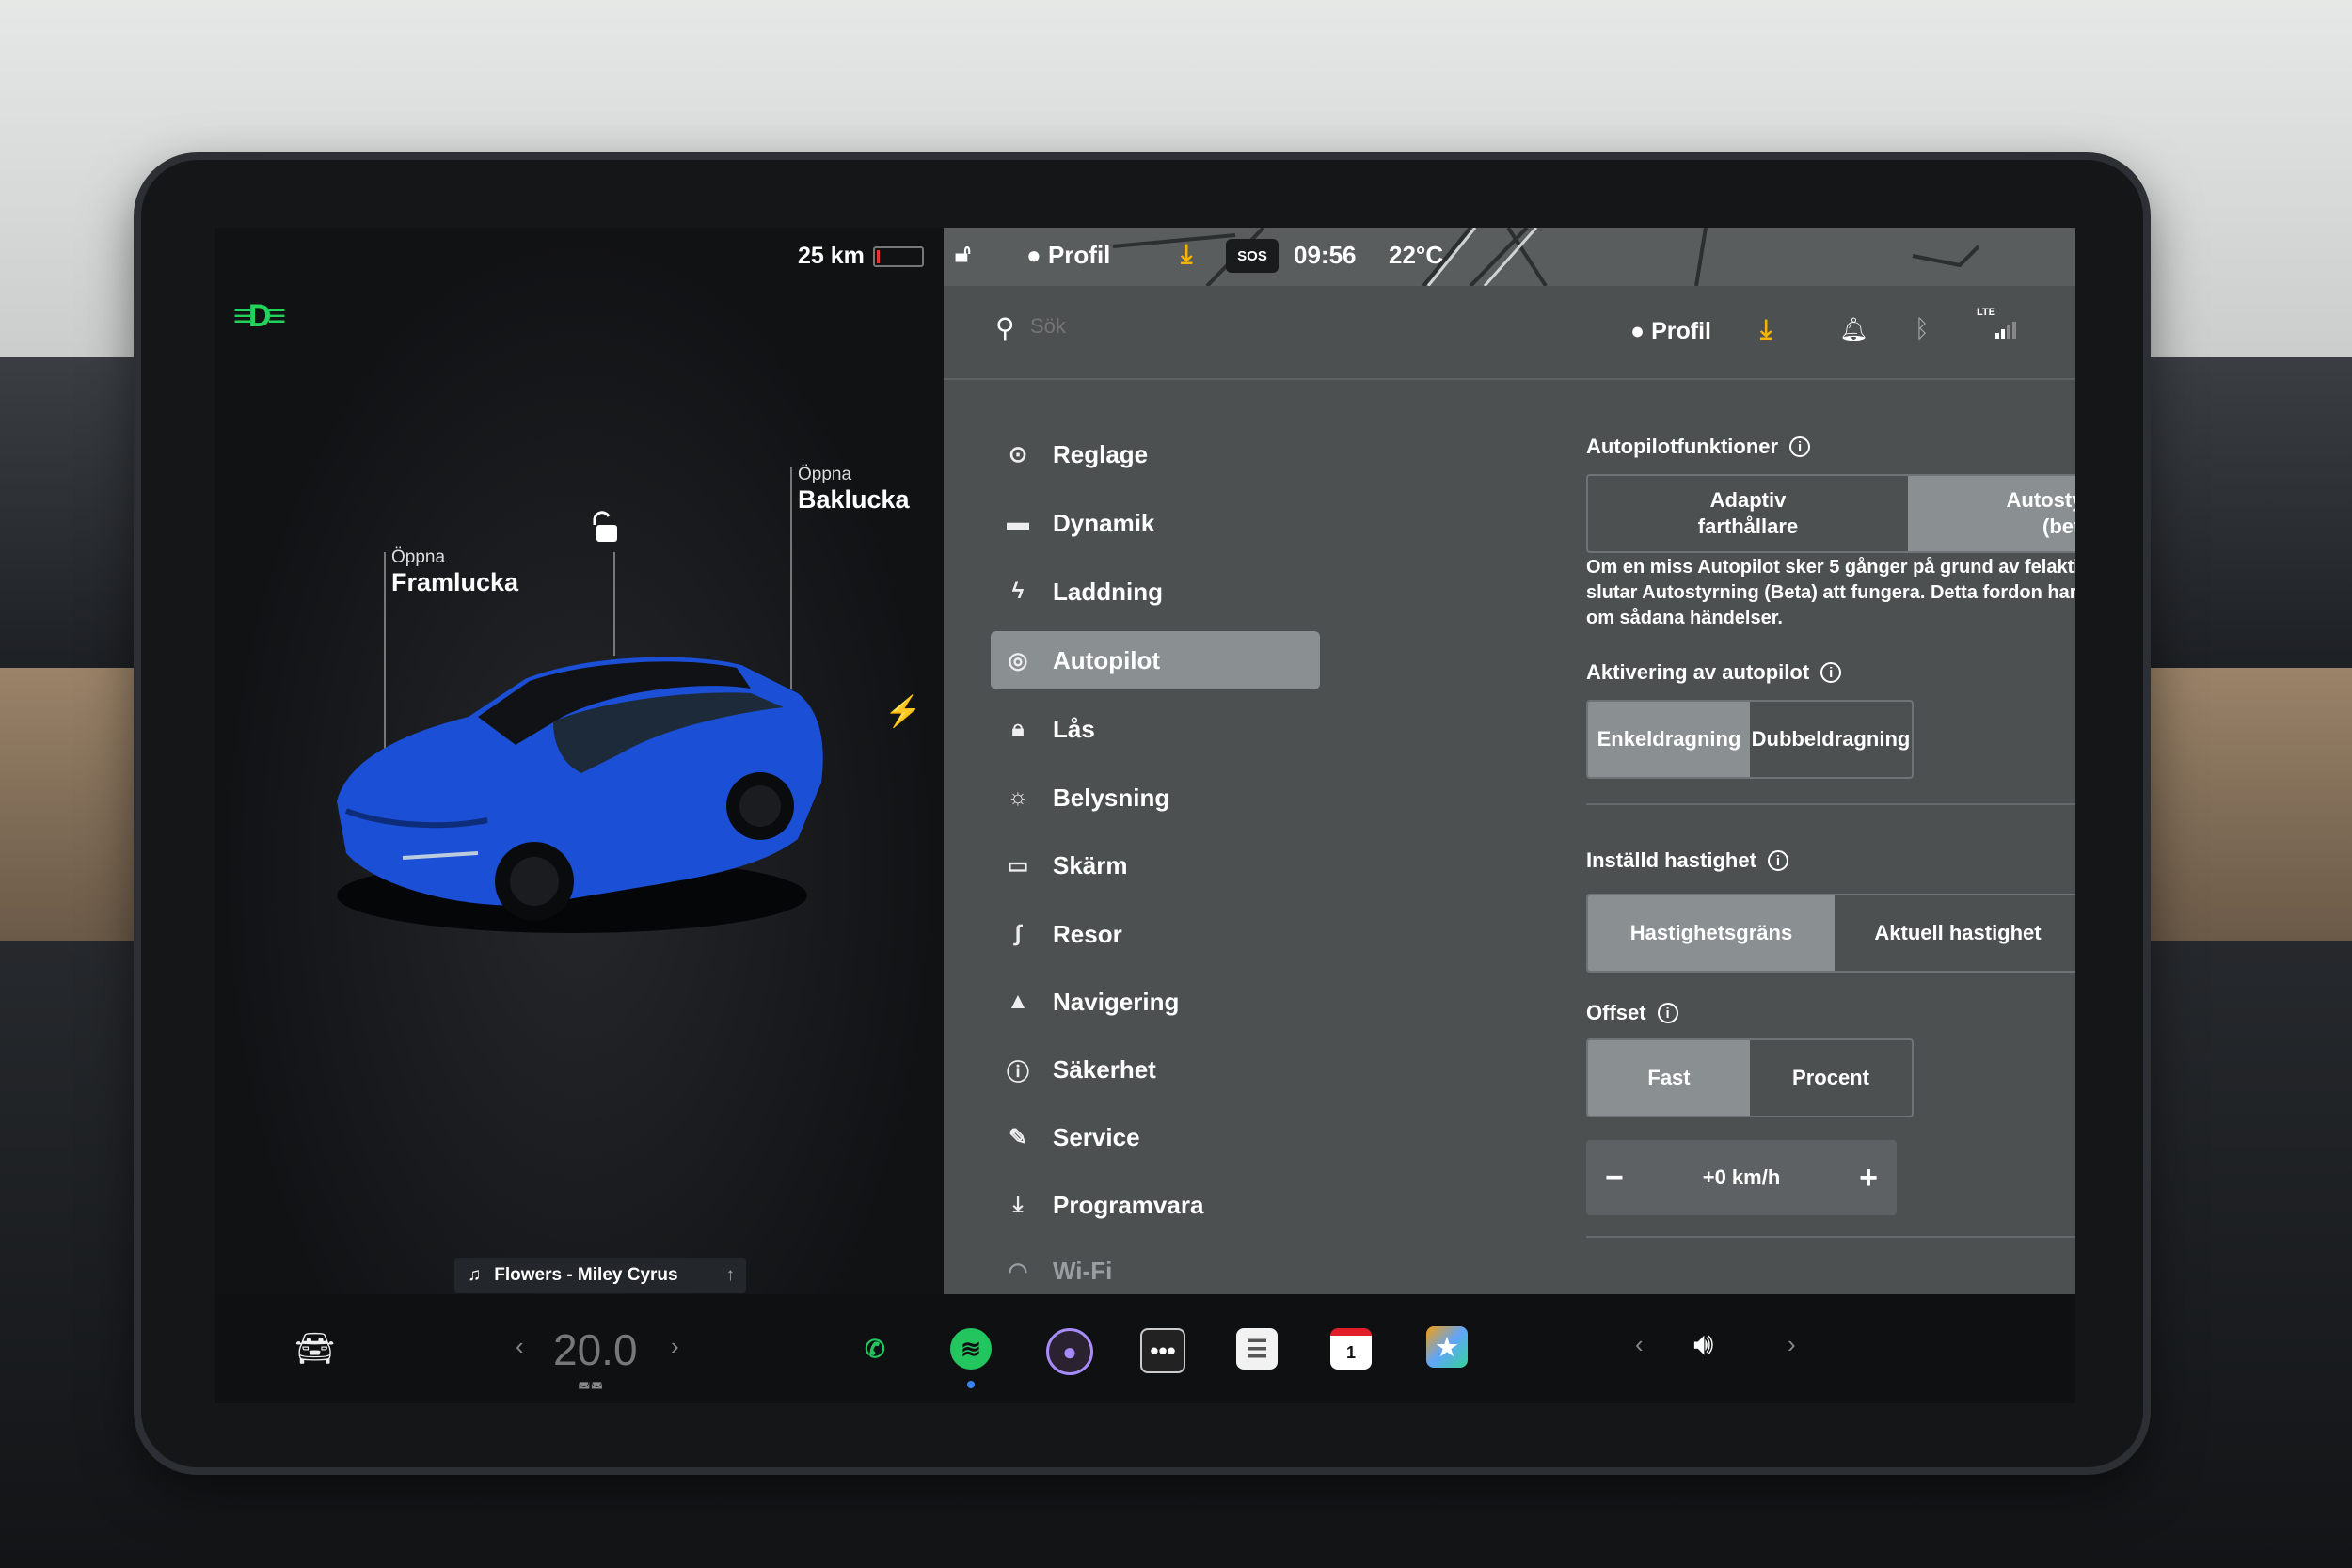 The height and width of the screenshot is (1568, 2352). What do you see at coordinates (854, 499) in the screenshot?
I see `open-trunk-label: Baklucka` at bounding box center [854, 499].